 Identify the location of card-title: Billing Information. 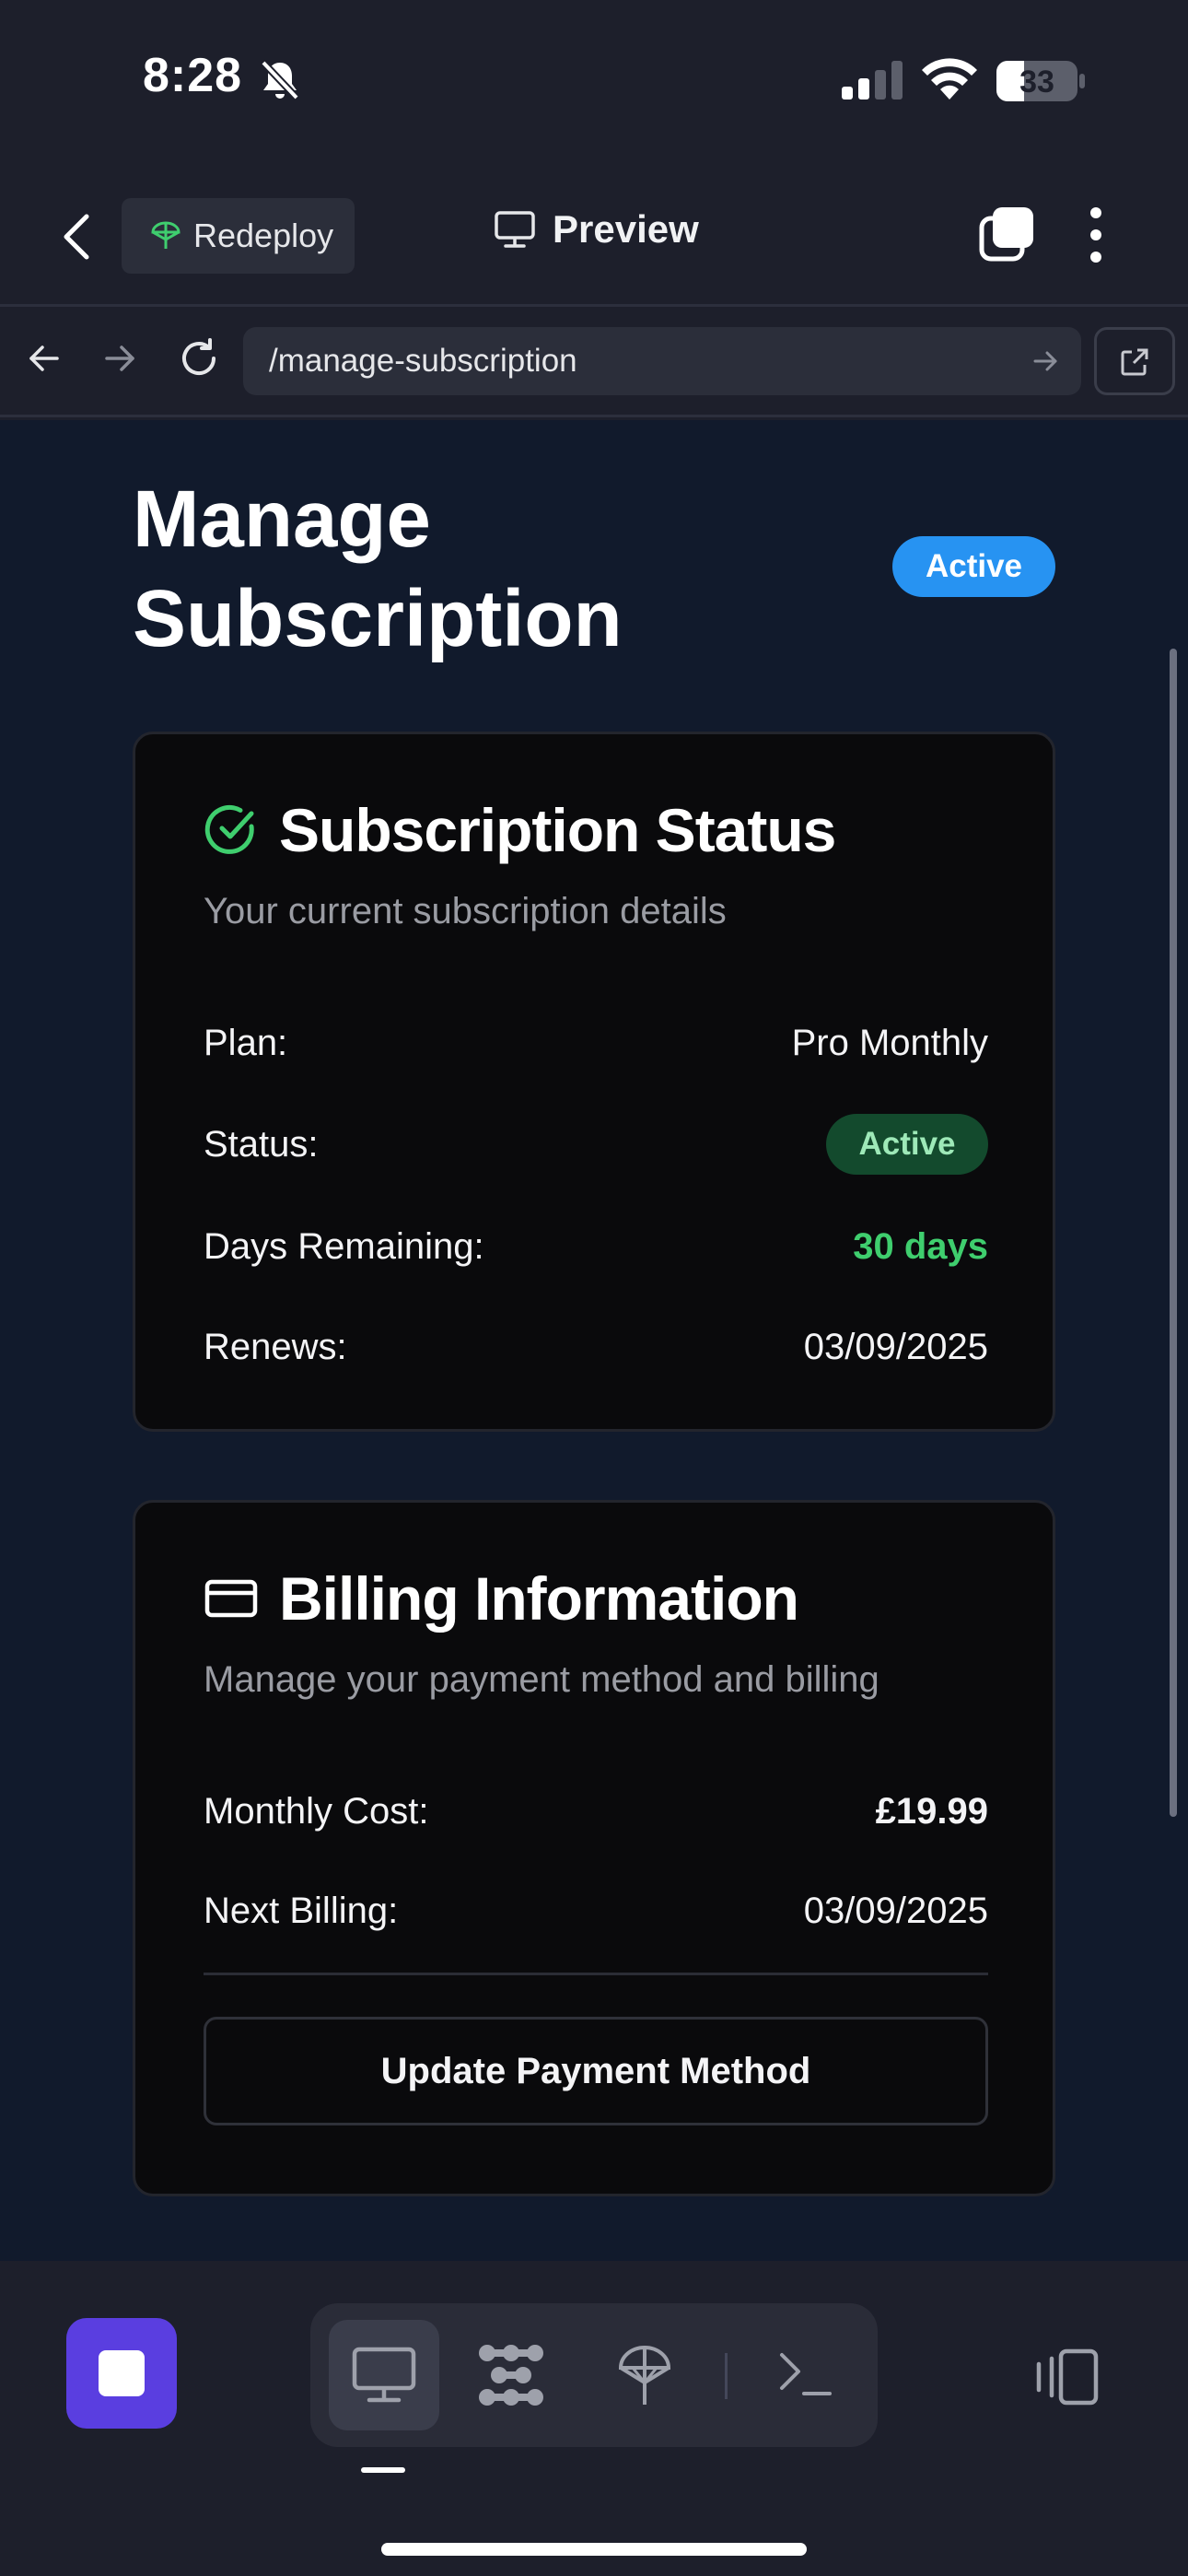
(502, 1598).